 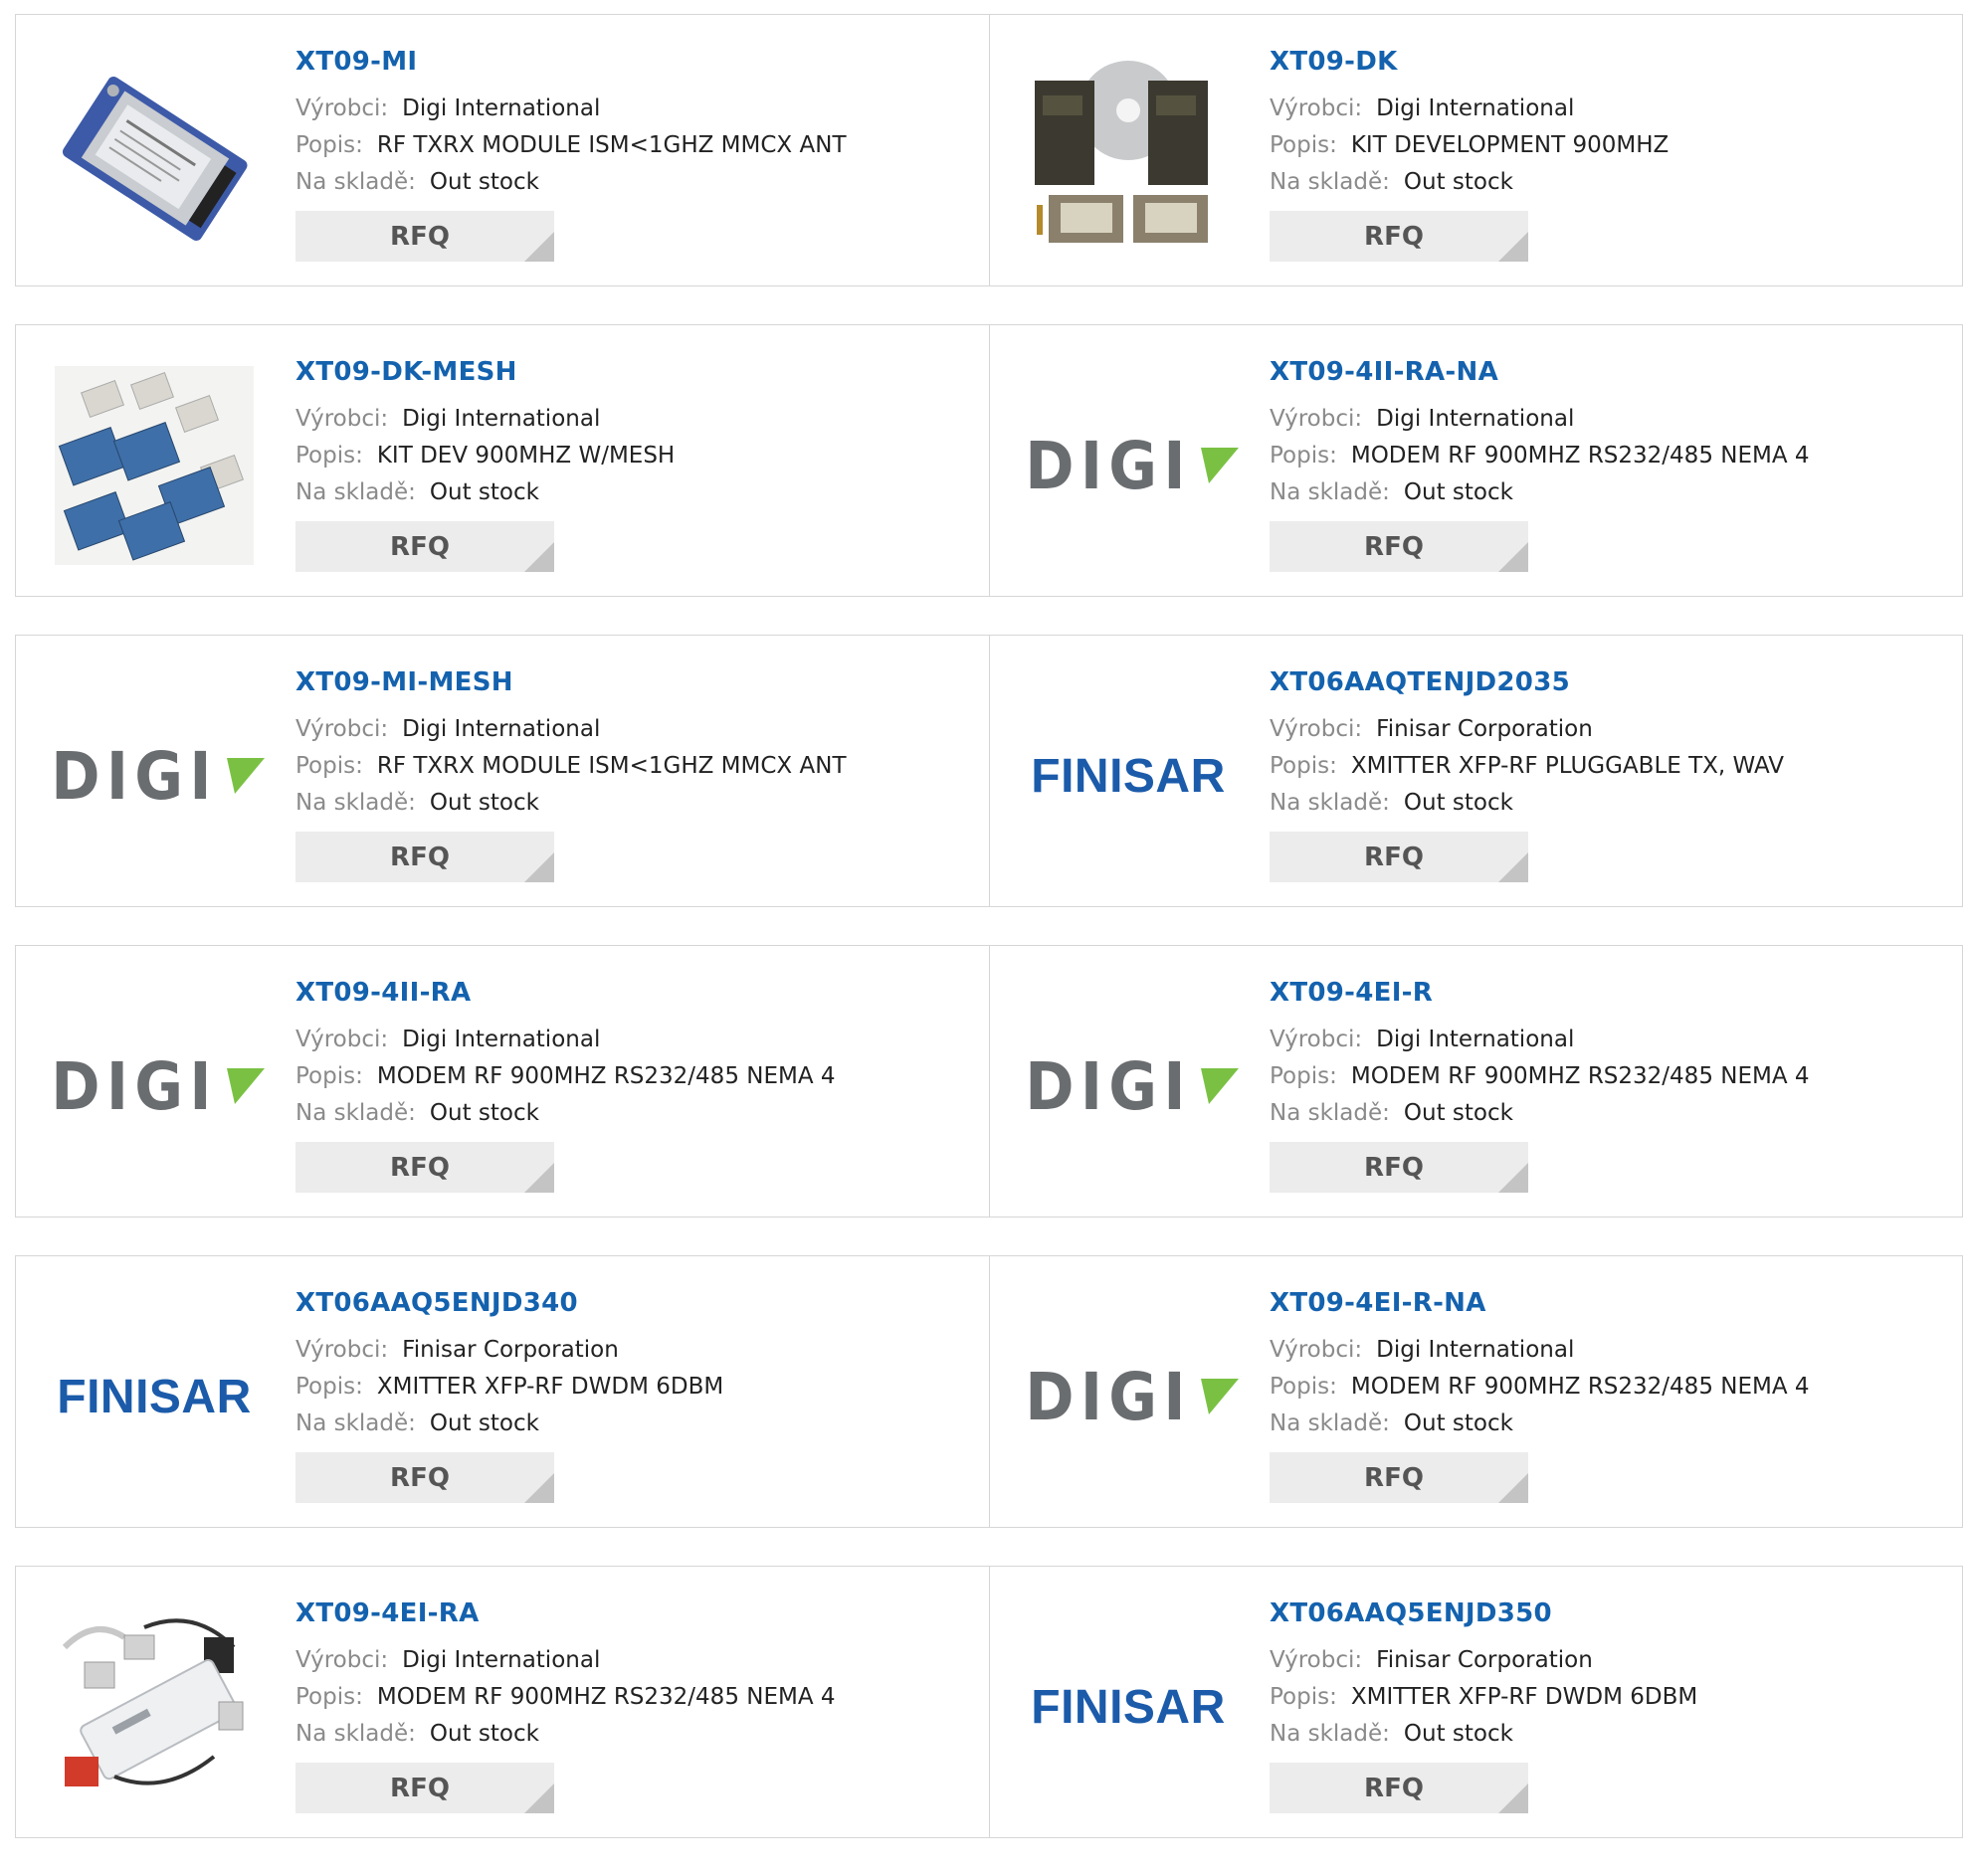 I want to click on part-number-link: XT06AAQTENJD2035, so click(x=1611, y=688).